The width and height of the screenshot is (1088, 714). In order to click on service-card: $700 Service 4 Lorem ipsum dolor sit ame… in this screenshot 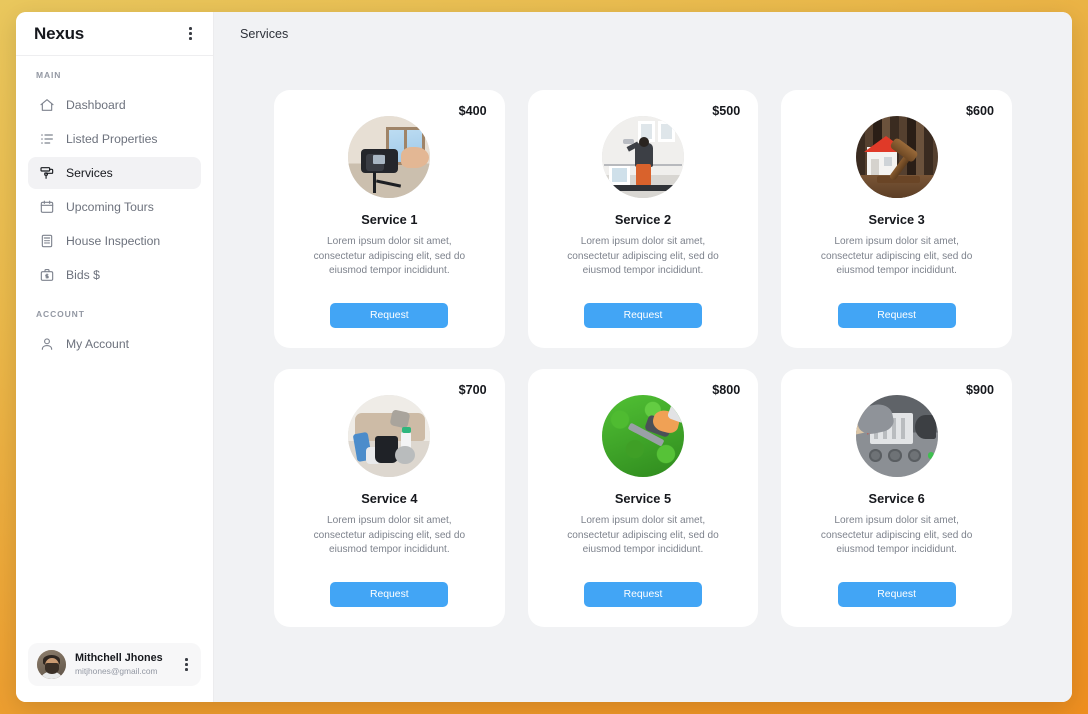, I will do `click(389, 498)`.